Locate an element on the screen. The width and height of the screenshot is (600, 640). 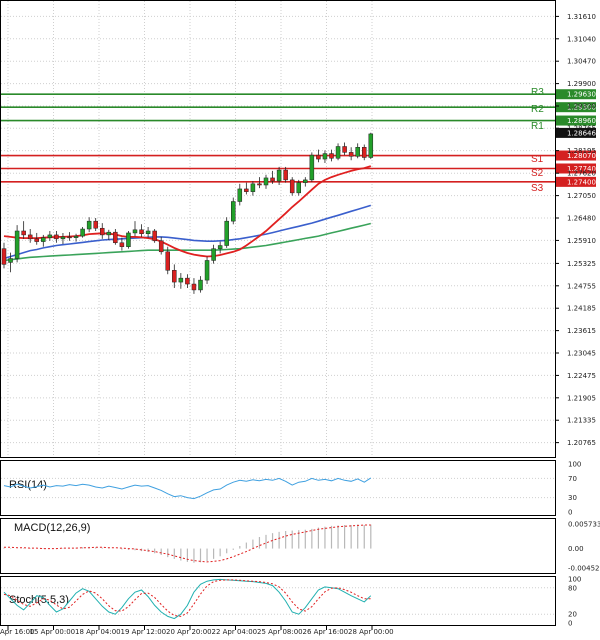
pivot-price-label: 1.29630 is located at coordinates (581, 95).